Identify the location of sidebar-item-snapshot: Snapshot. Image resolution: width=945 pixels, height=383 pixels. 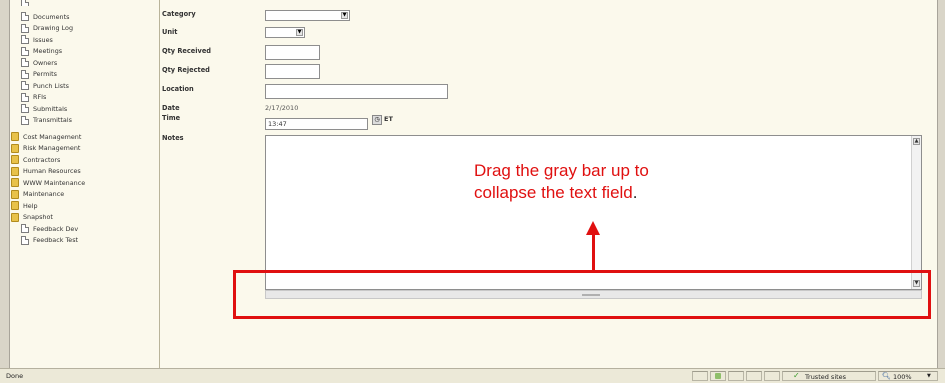
(32, 217).